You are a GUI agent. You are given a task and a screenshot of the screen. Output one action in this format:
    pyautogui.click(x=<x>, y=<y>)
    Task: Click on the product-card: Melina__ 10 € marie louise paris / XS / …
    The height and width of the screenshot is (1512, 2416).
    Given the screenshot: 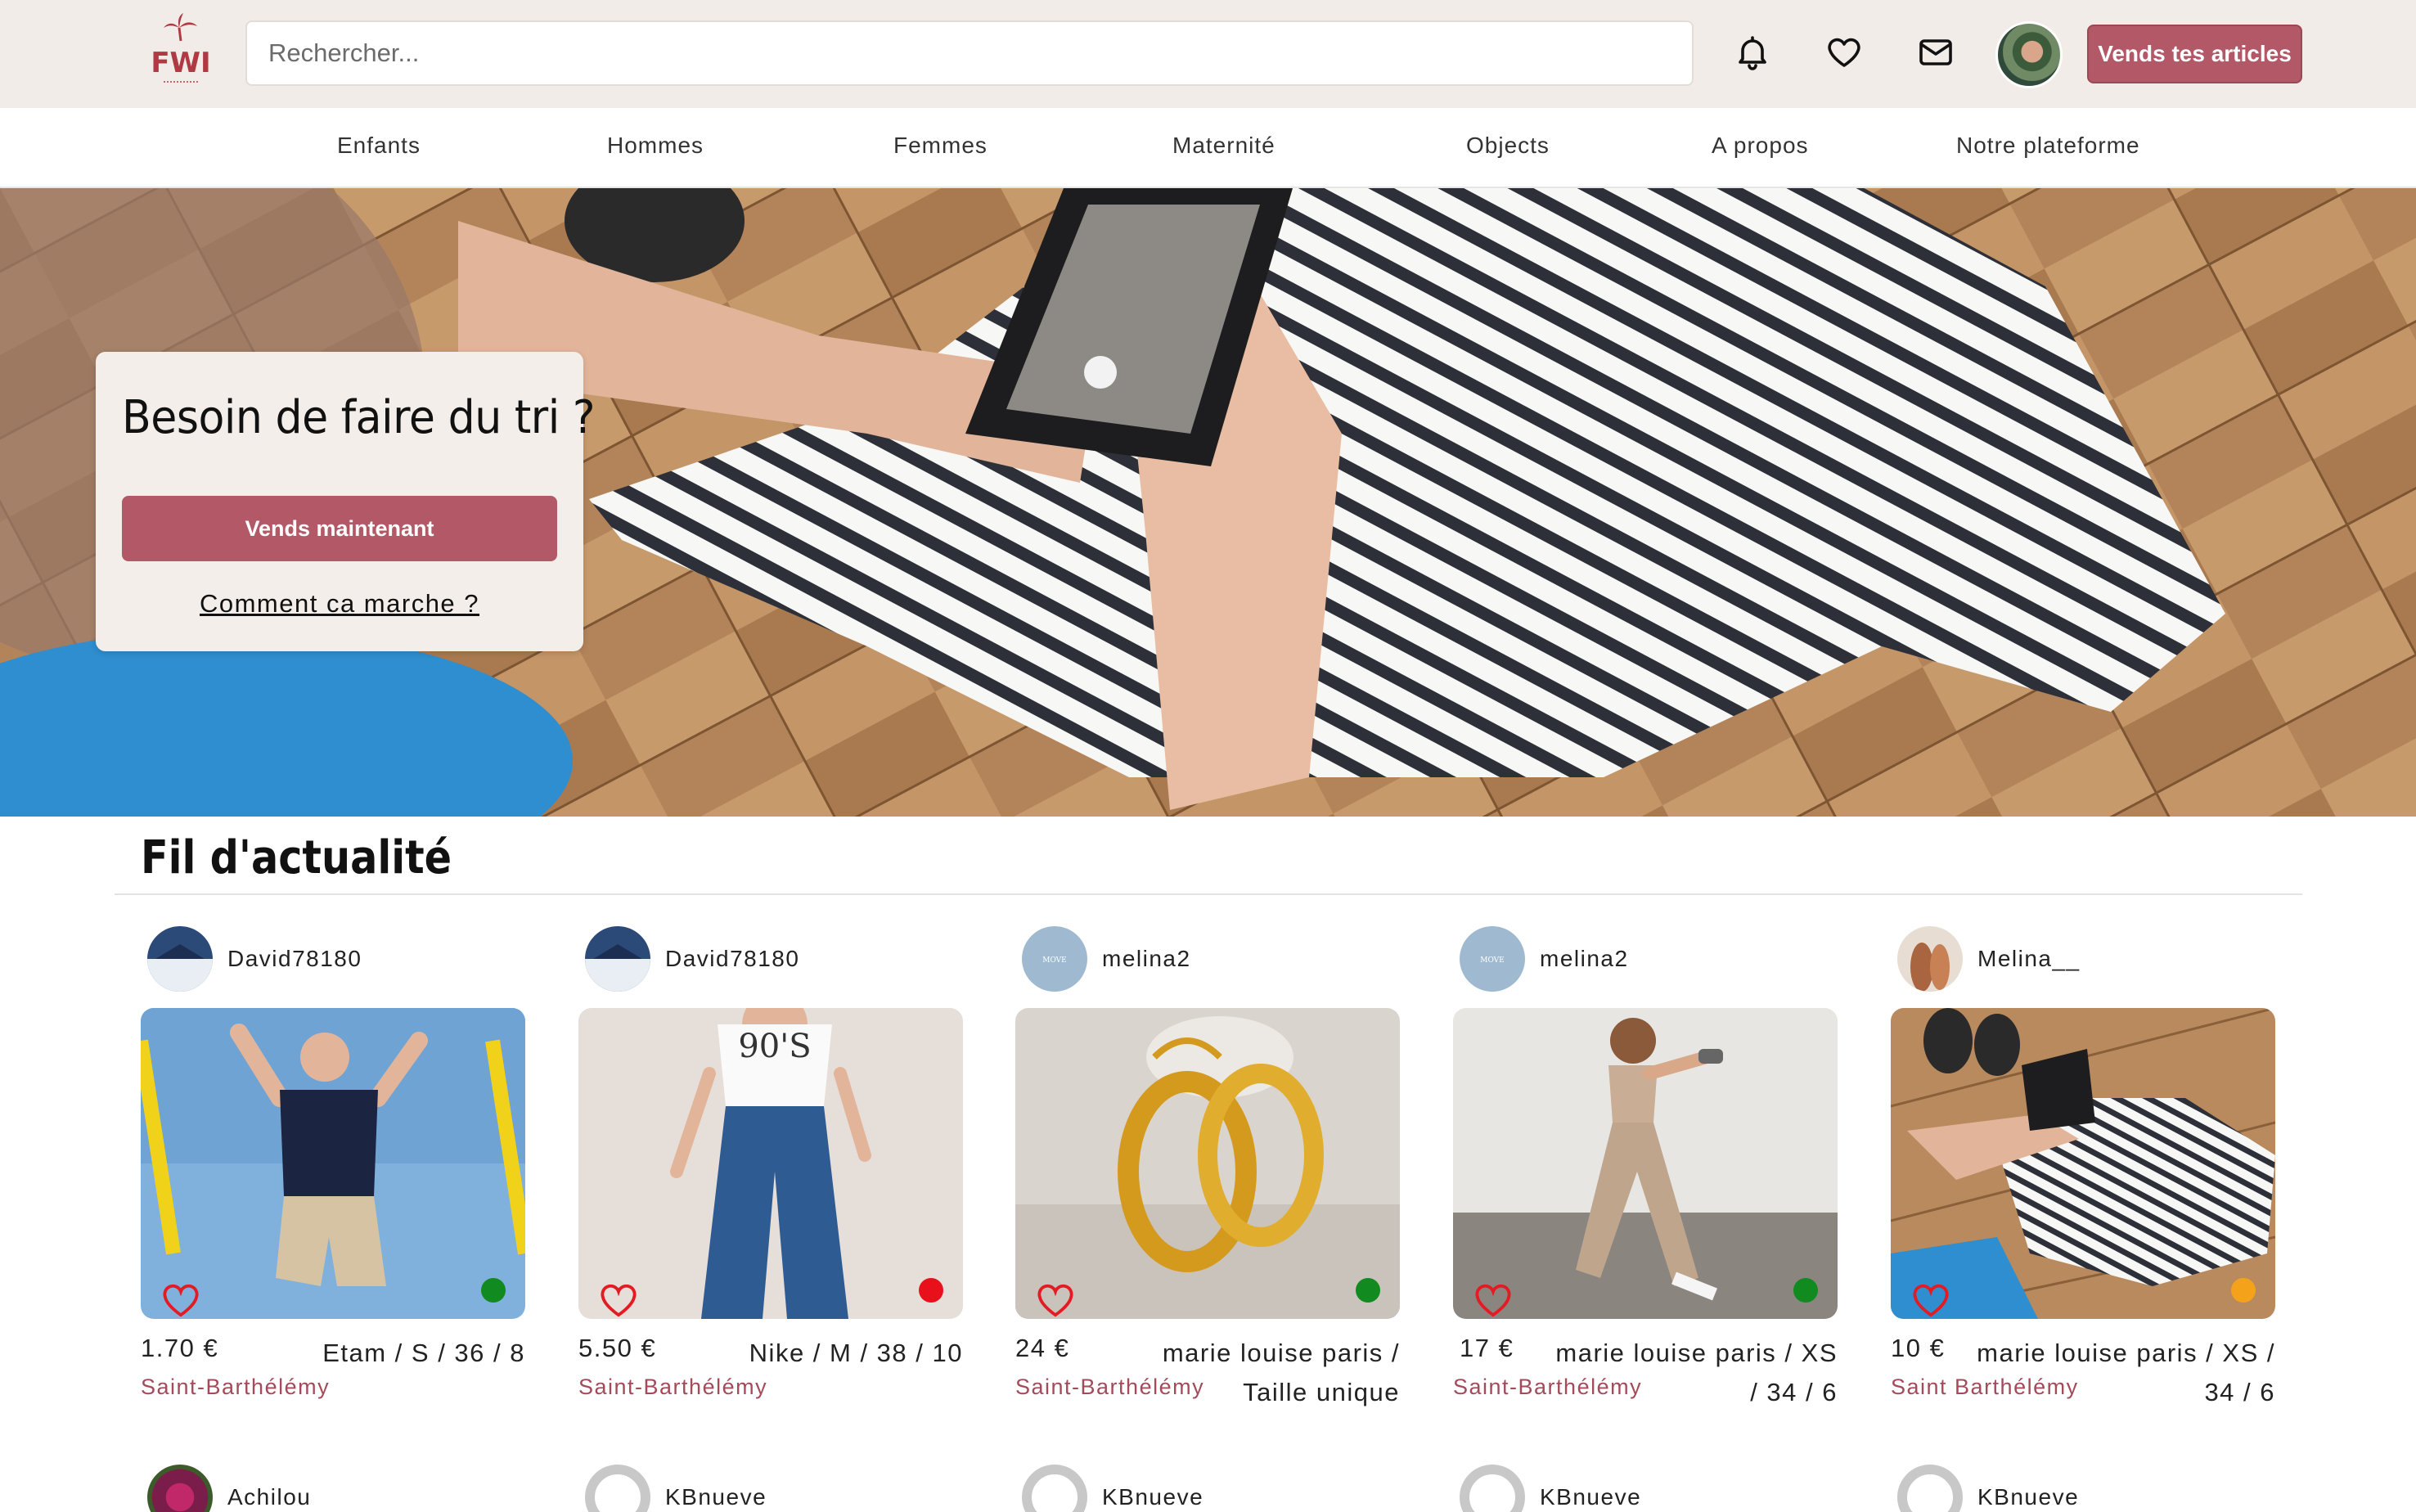 What is the action you would take?
    pyautogui.click(x=2083, y=1172)
    